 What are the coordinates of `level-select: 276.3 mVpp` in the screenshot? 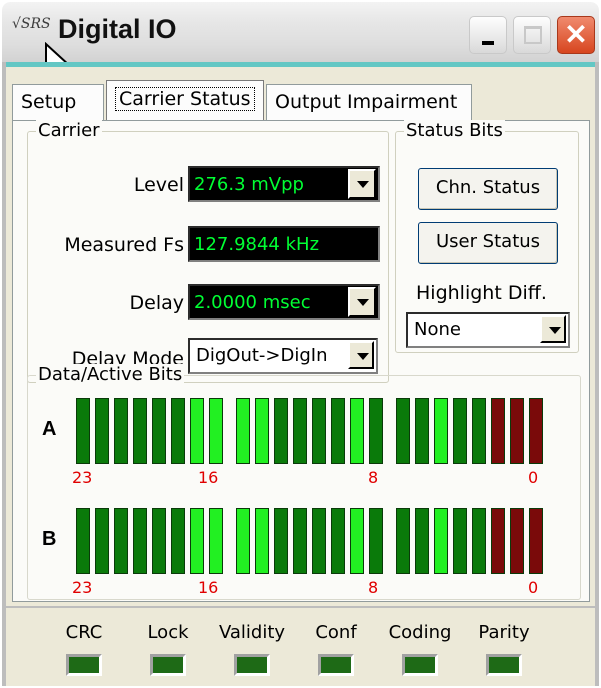 It's located at (284, 184).